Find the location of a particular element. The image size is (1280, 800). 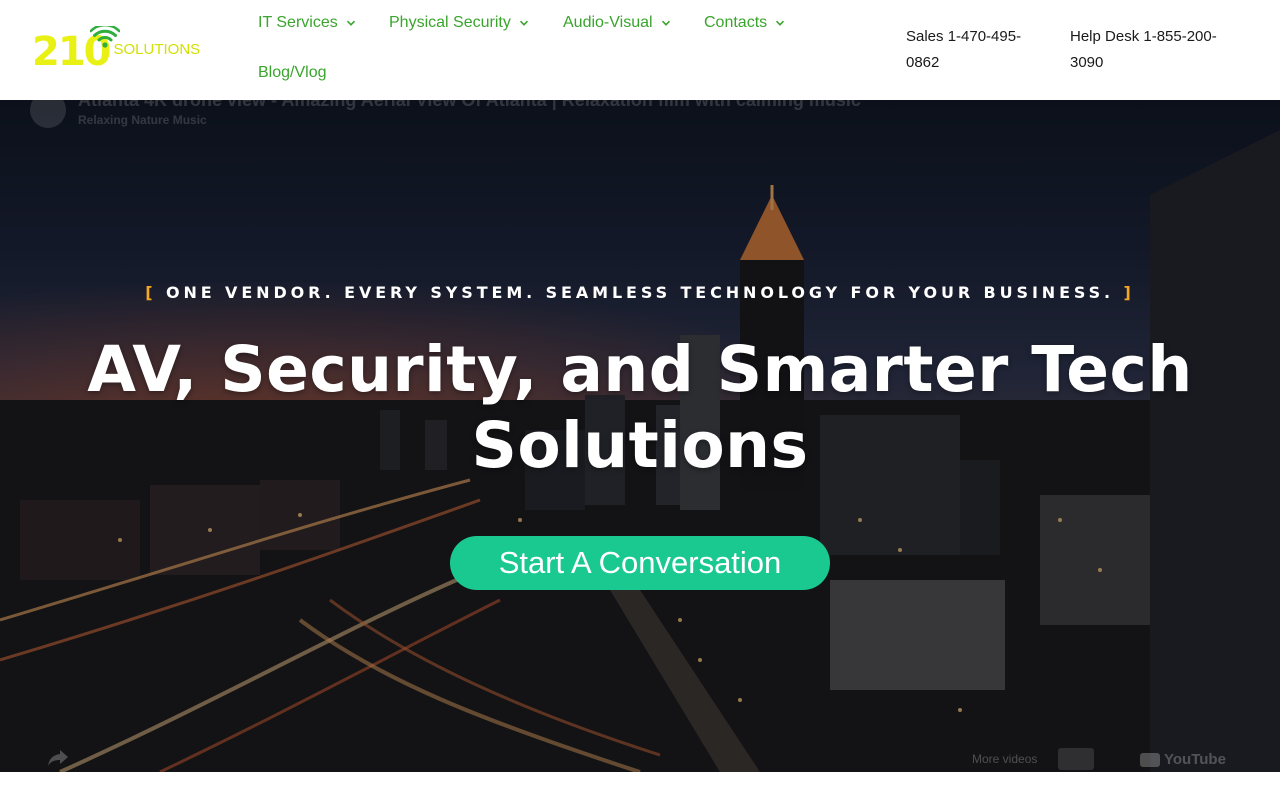

video-channel: Relaxing Nature Music is located at coordinates (142, 120).